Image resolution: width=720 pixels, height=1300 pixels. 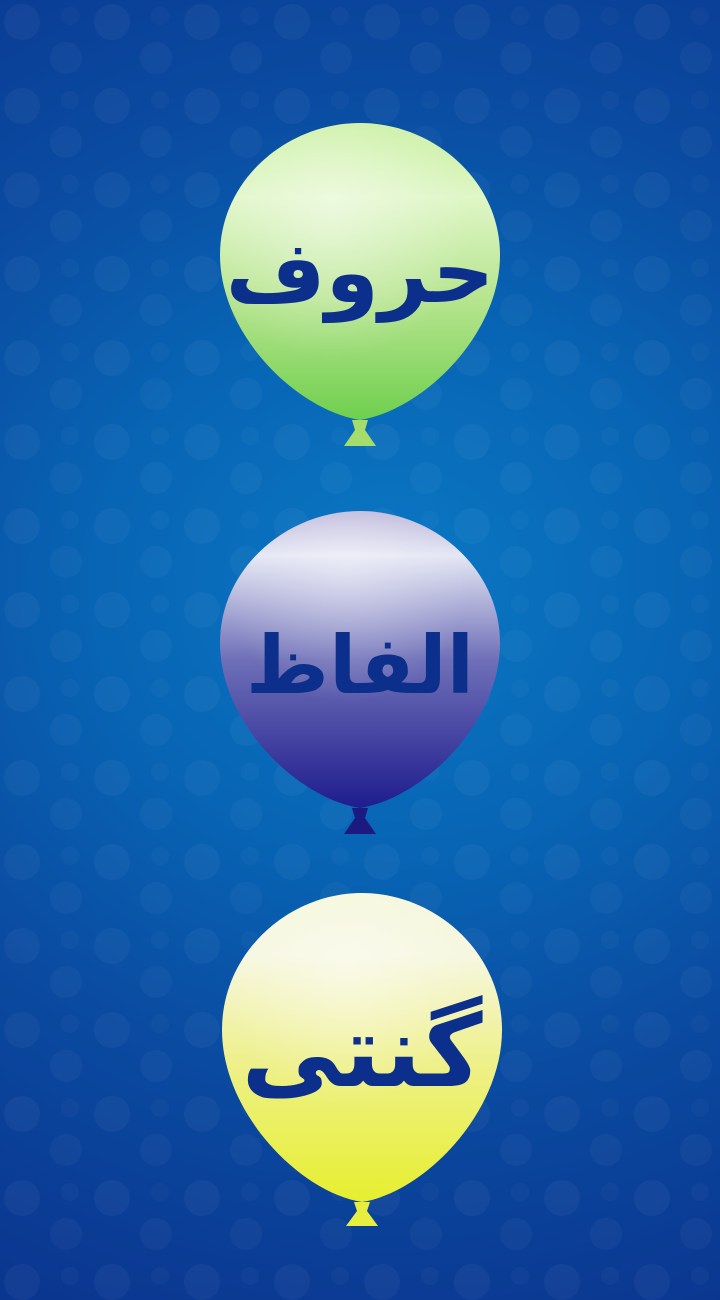 I want to click on balloon-label-alfaaz: الفاظ, so click(x=360, y=665).